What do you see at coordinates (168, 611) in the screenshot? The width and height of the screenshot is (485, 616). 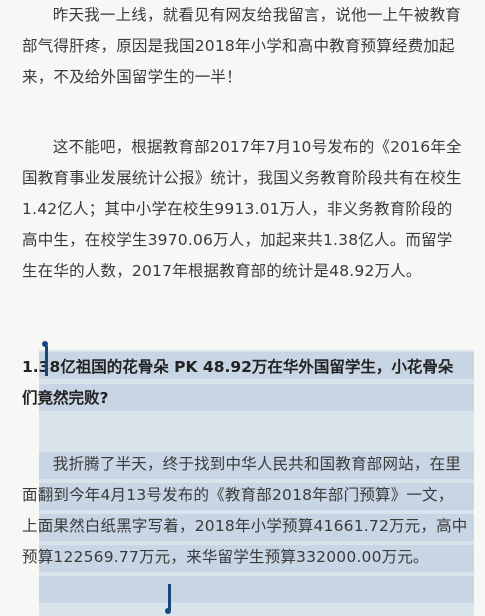 I see `selection-end-knob` at bounding box center [168, 611].